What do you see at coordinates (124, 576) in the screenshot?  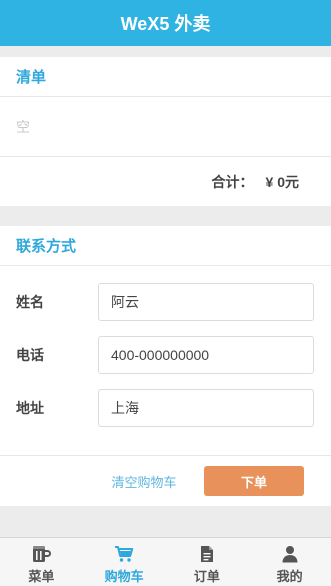 I see `tab-cart-label: 购物车` at bounding box center [124, 576].